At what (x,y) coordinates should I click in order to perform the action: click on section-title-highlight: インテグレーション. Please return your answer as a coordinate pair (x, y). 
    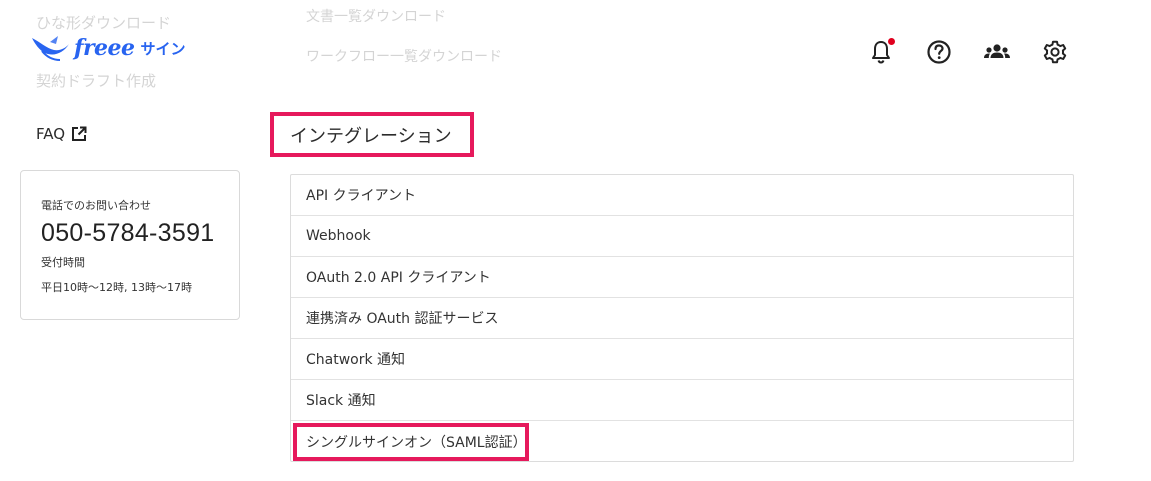
    Looking at the image, I should click on (372, 134).